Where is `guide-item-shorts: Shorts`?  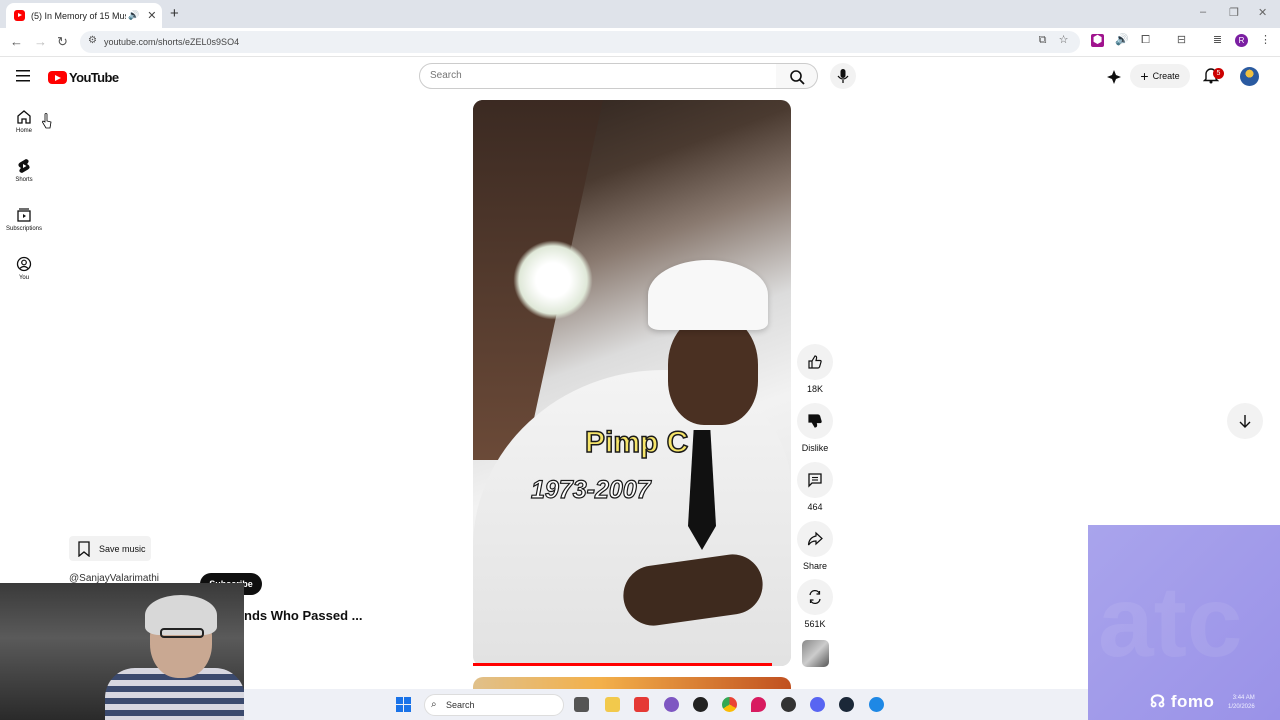
guide-item-shorts: Shorts is located at coordinates (24, 170).